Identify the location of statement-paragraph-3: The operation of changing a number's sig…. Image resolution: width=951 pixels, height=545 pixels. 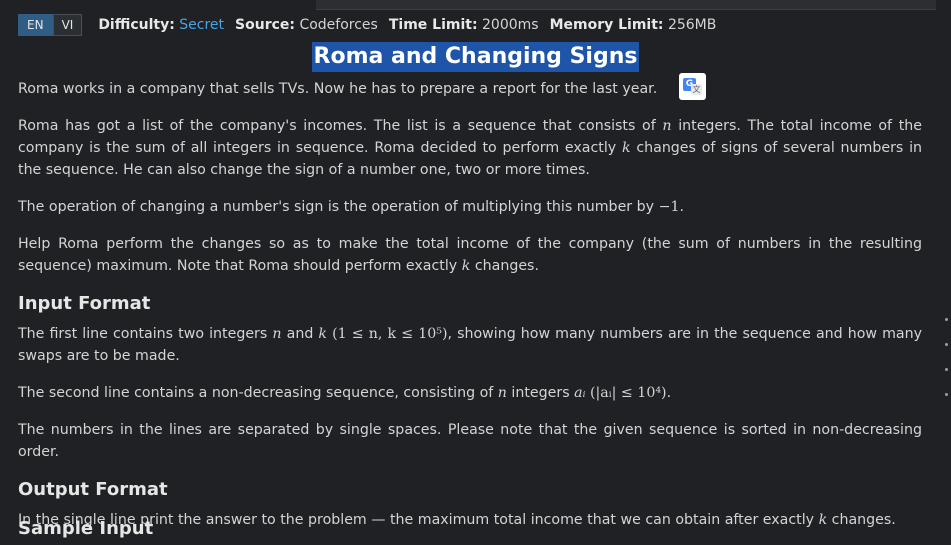
(470, 207).